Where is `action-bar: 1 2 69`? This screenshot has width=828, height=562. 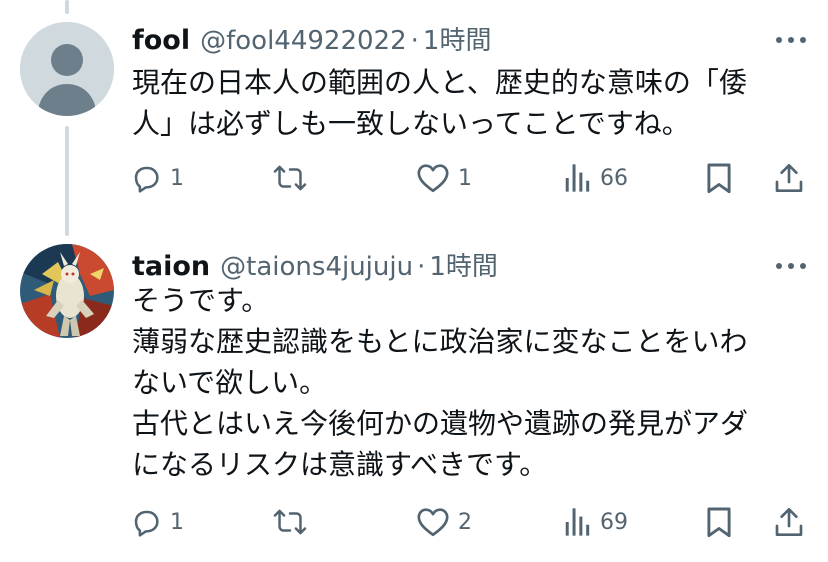 action-bar: 1 2 69 is located at coordinates (470, 522).